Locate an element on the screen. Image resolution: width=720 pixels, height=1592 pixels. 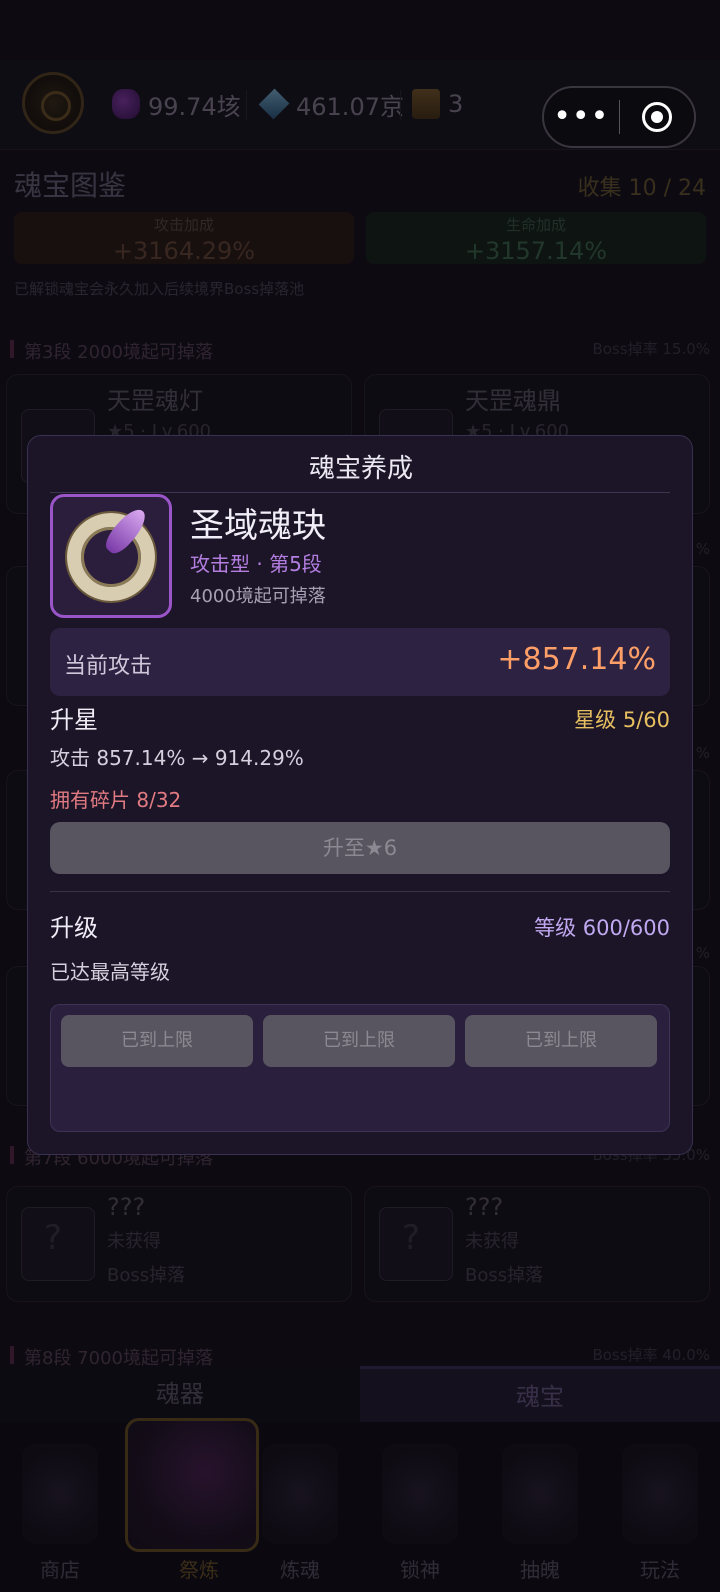
current-attack-panel: 当前攻击 +857.14% is located at coordinates (360, 662).